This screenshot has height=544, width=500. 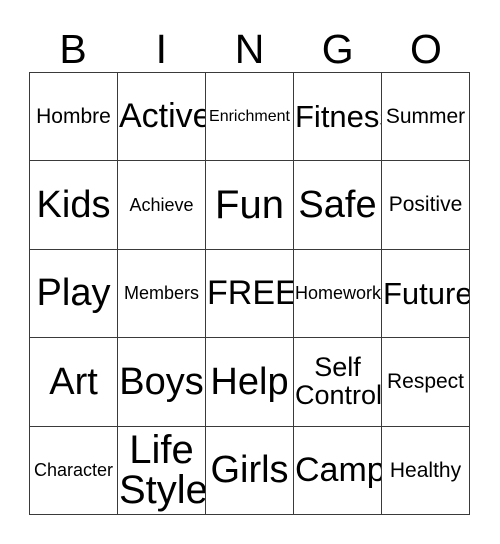 I want to click on bingo-cell-b1: Hombre, so click(x=74, y=117).